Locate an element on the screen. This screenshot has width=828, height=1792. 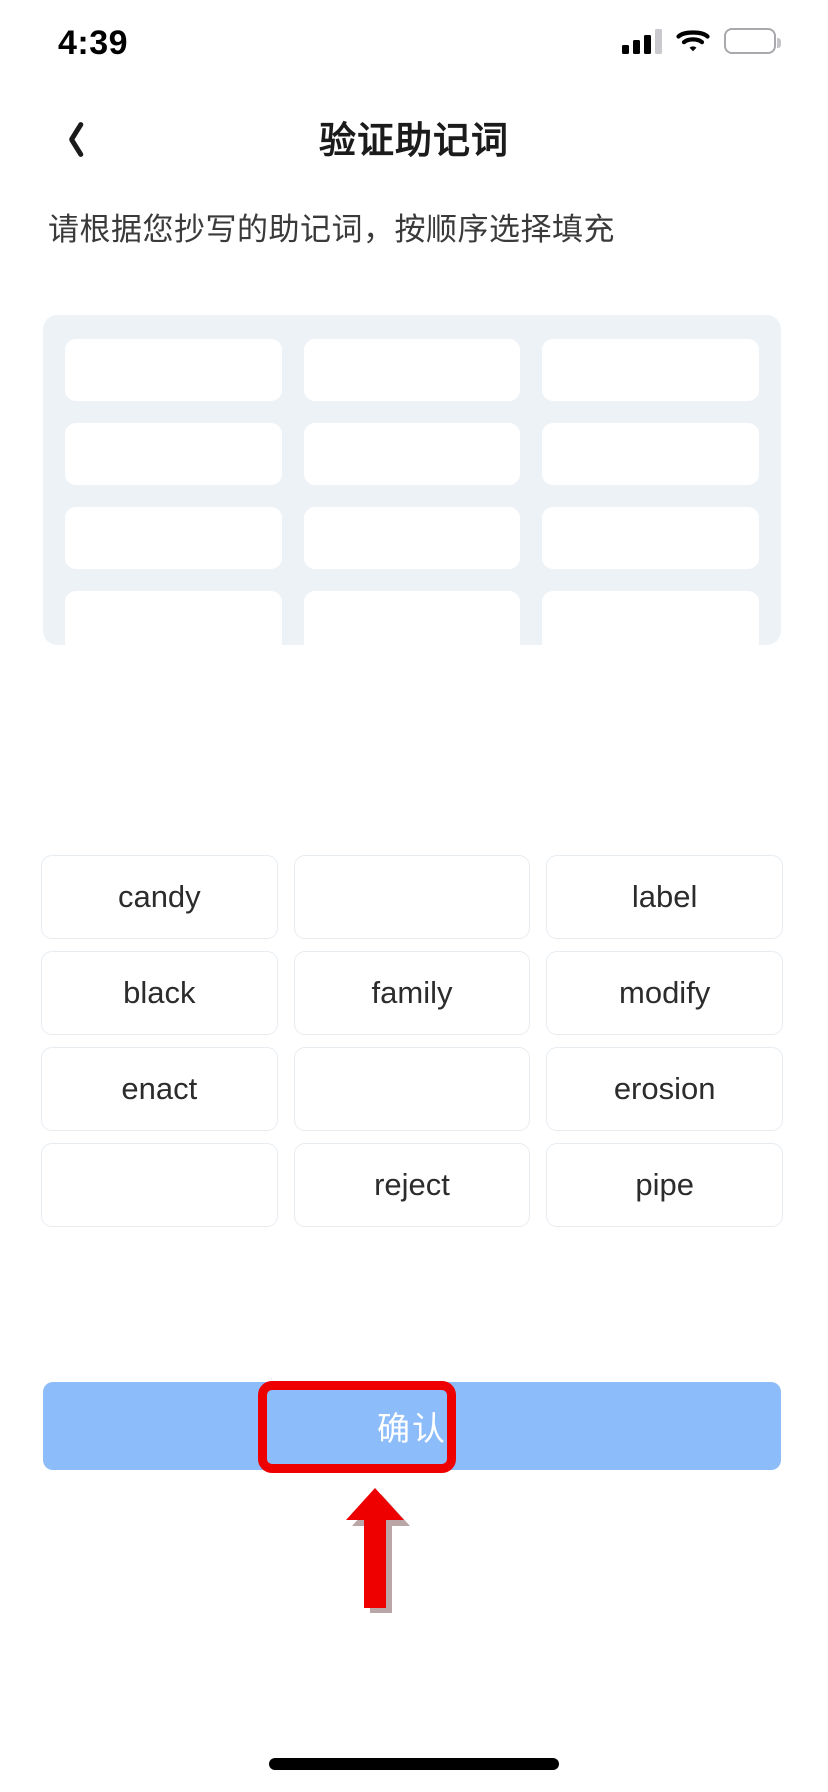
home-indicator-bar is located at coordinates (414, 1764).